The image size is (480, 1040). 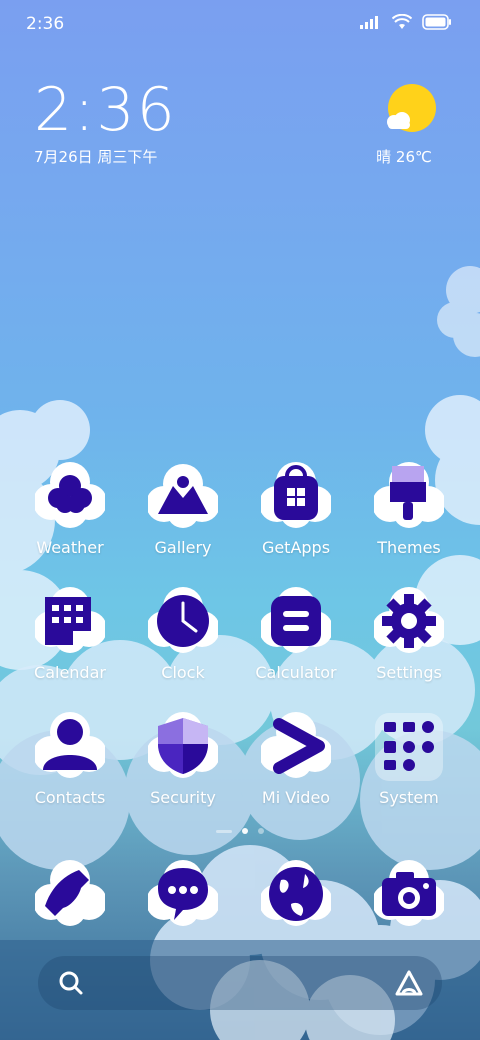 What do you see at coordinates (96, 157) in the screenshot?
I see `widget-date: 7月26日 周三下午` at bounding box center [96, 157].